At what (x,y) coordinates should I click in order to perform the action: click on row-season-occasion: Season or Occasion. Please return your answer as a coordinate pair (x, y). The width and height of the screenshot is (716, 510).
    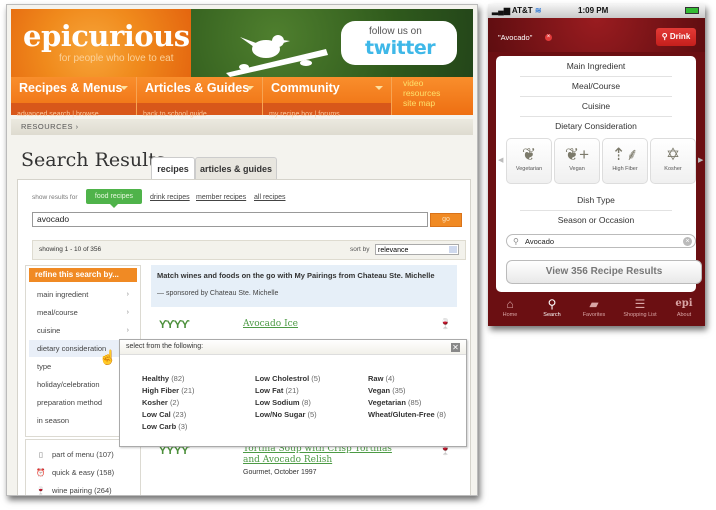
    Looking at the image, I should click on (596, 220).